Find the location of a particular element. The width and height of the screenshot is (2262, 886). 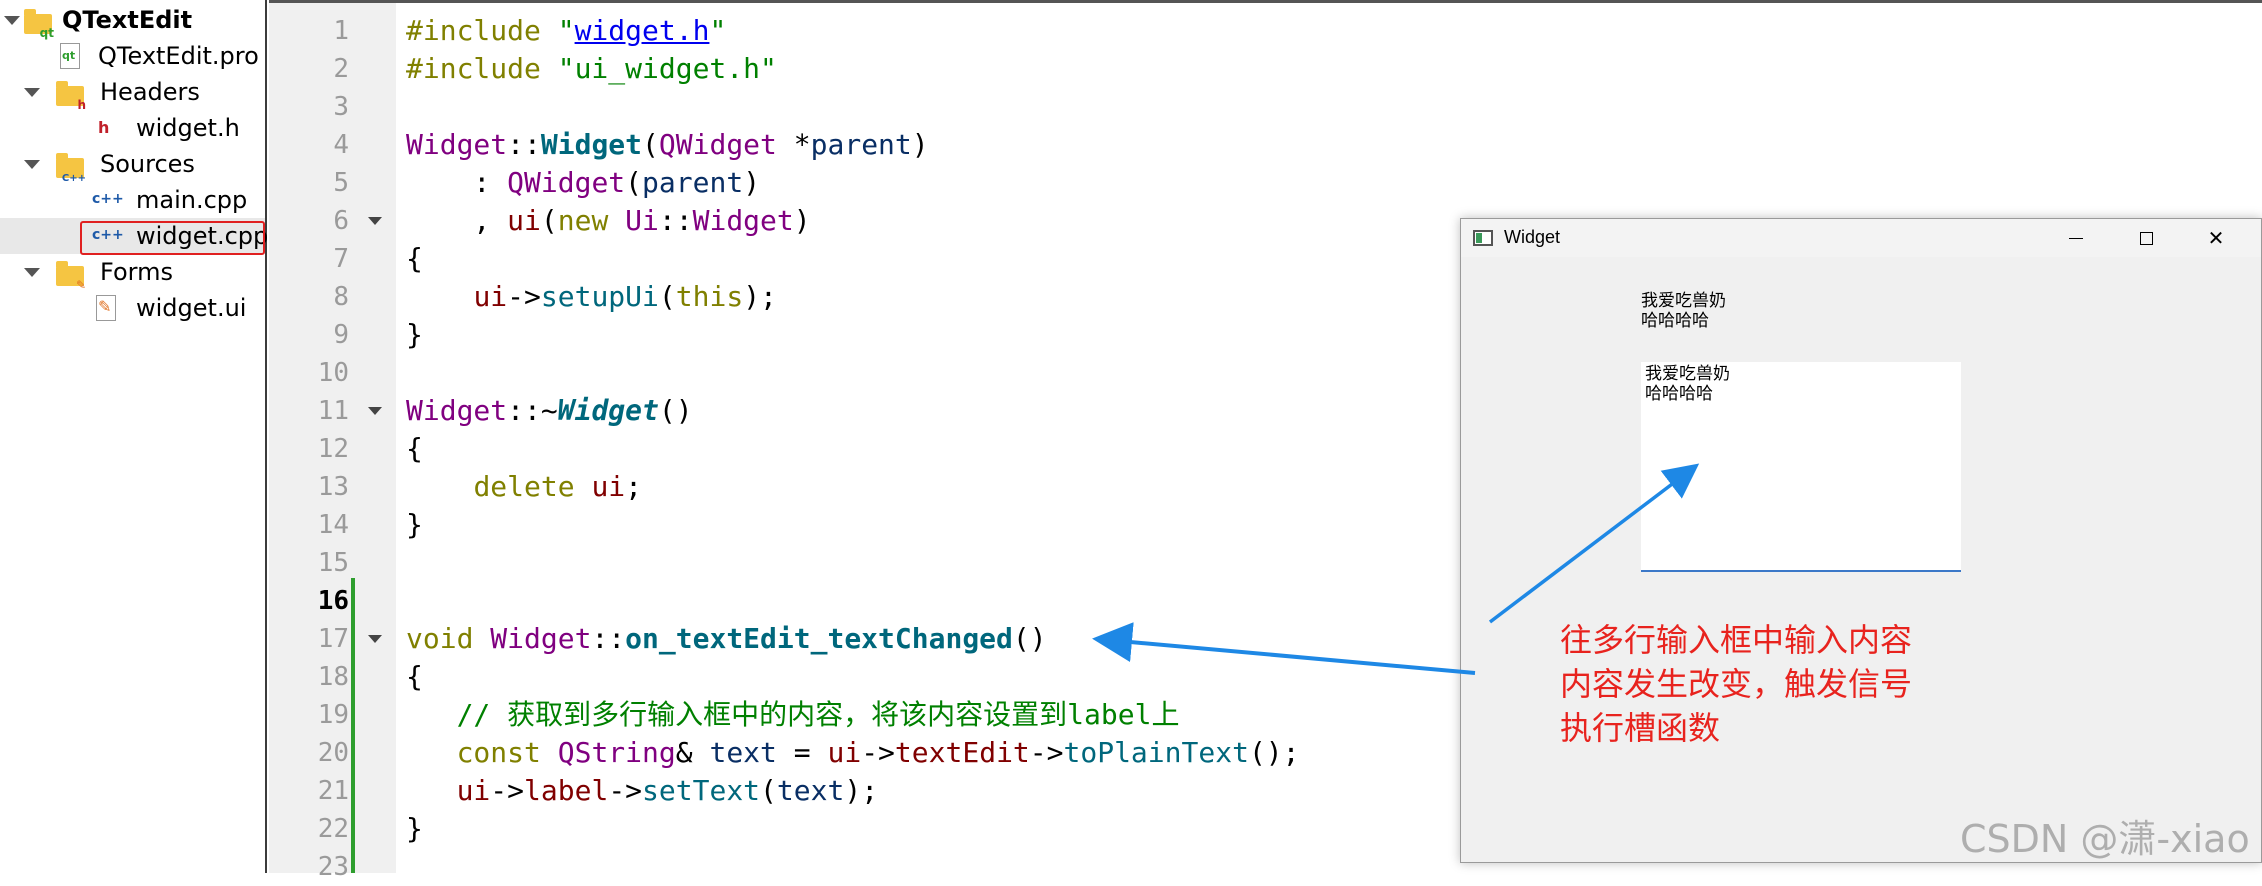

arrow-to-slot-function is located at coordinates (1284, 648).